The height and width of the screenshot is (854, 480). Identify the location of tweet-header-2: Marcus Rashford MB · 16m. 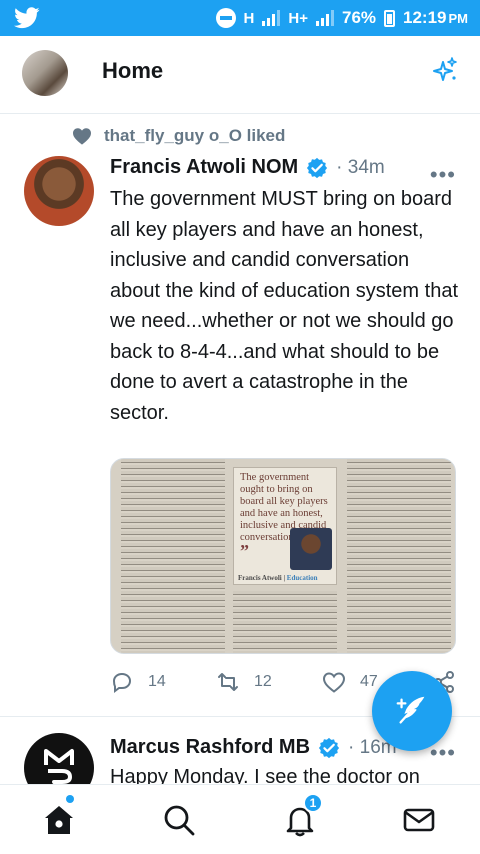
(253, 747).